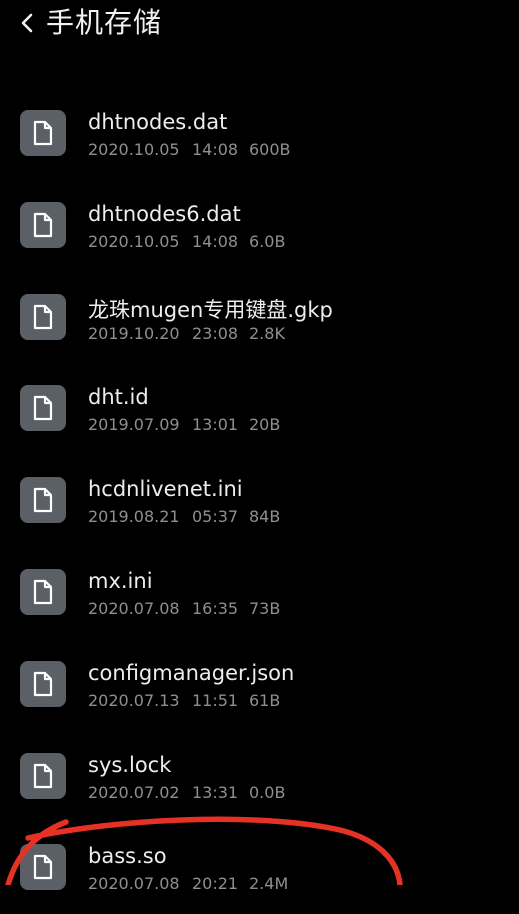 Image resolution: width=519 pixels, height=914 pixels. Describe the element at coordinates (265, 425) in the screenshot. I see `file-size: 20B` at that location.